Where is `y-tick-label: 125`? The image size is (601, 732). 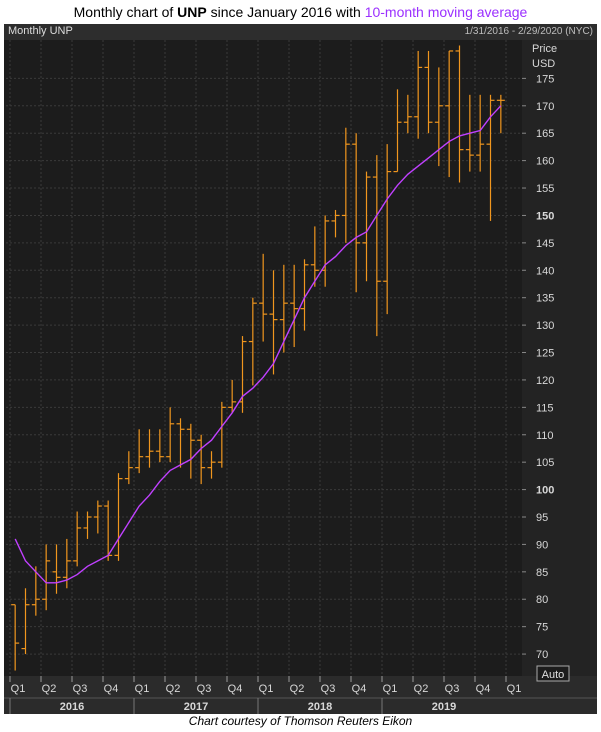
y-tick-label: 125 is located at coordinates (545, 354).